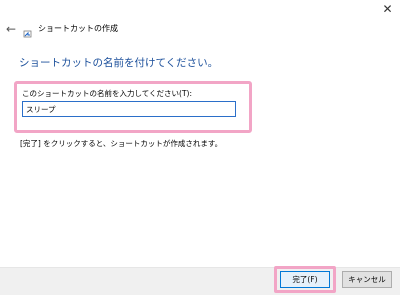 This screenshot has width=400, height=295. Describe the element at coordinates (121, 143) in the screenshot. I see `info-text: [完了] をクリックすると、ショートカットが作成されます。` at that location.